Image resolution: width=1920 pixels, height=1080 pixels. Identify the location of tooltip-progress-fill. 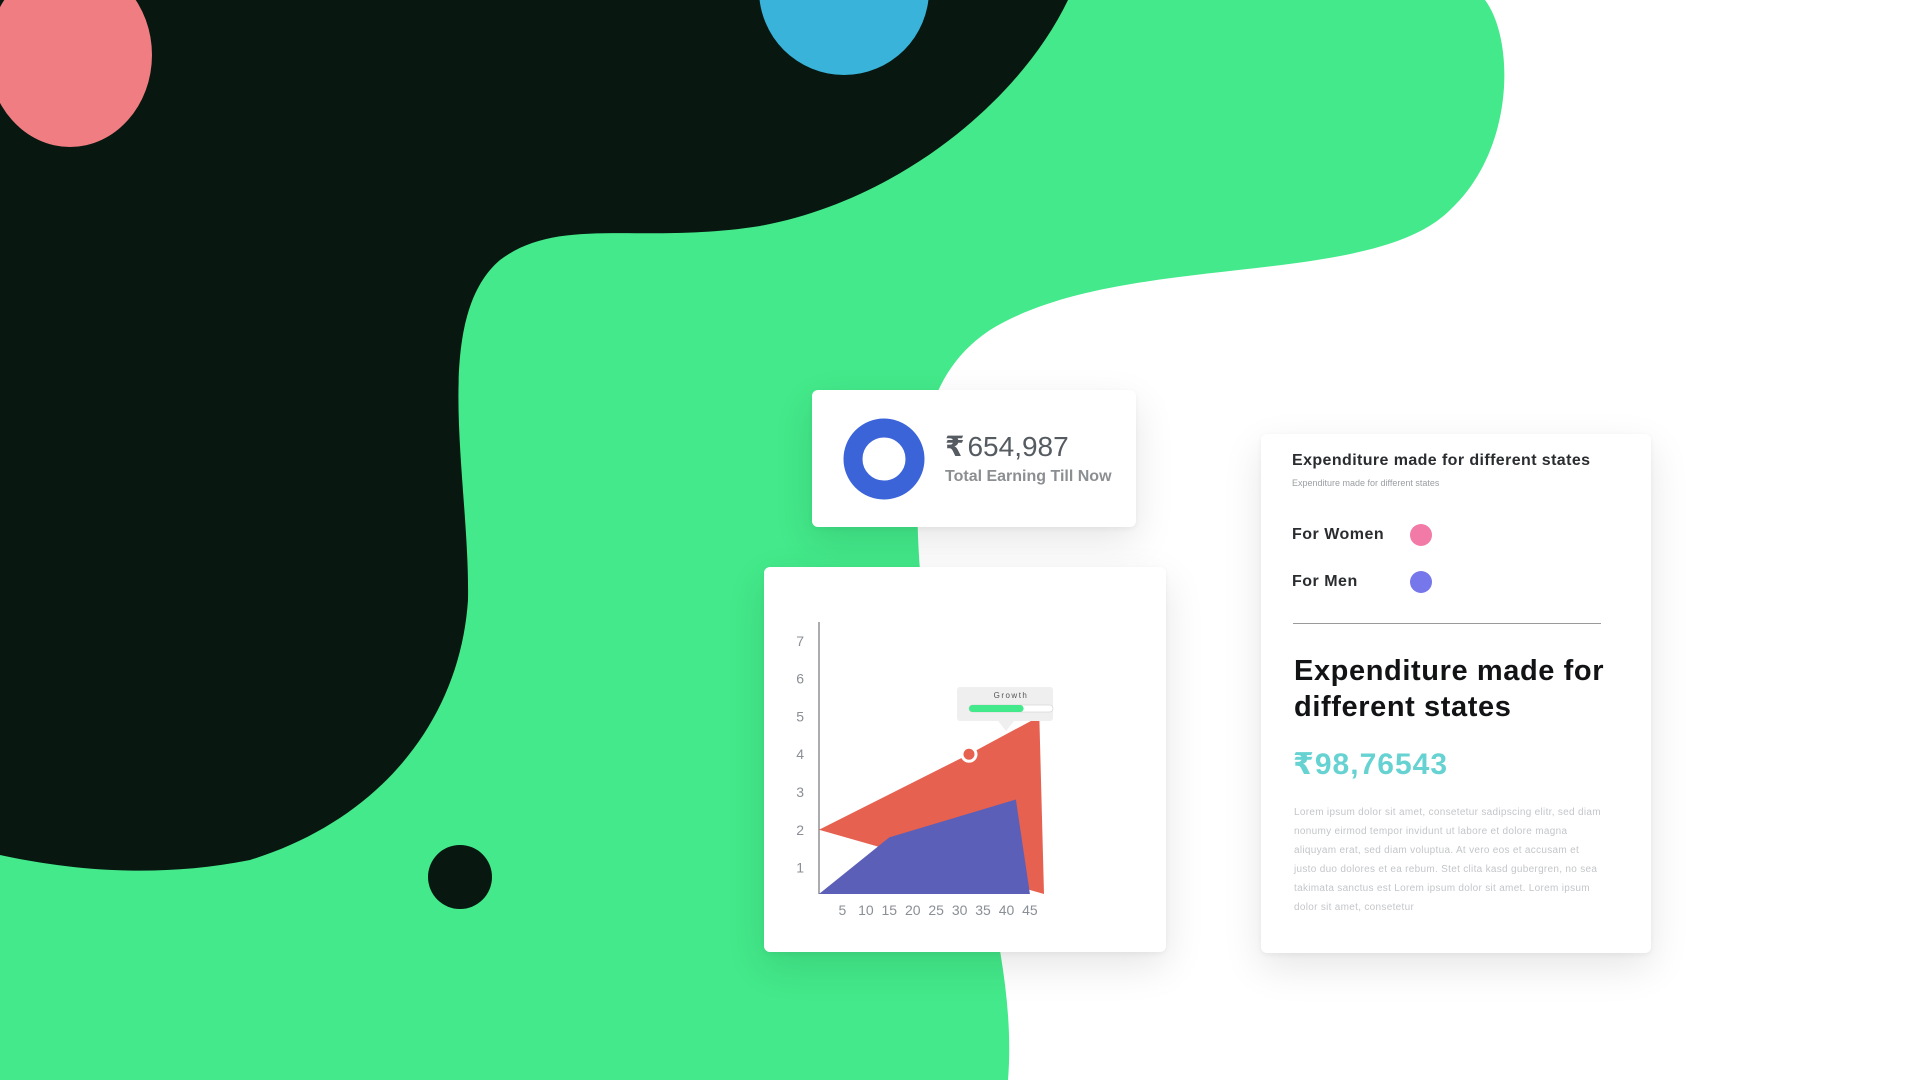
(996, 708).